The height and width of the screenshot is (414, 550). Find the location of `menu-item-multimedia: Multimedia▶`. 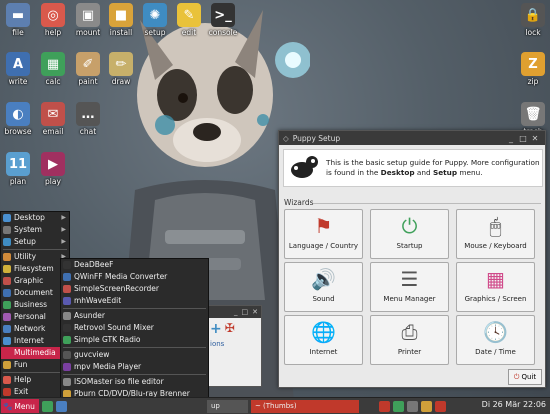

menu-item-multimedia: Multimedia▶ is located at coordinates (35, 353).